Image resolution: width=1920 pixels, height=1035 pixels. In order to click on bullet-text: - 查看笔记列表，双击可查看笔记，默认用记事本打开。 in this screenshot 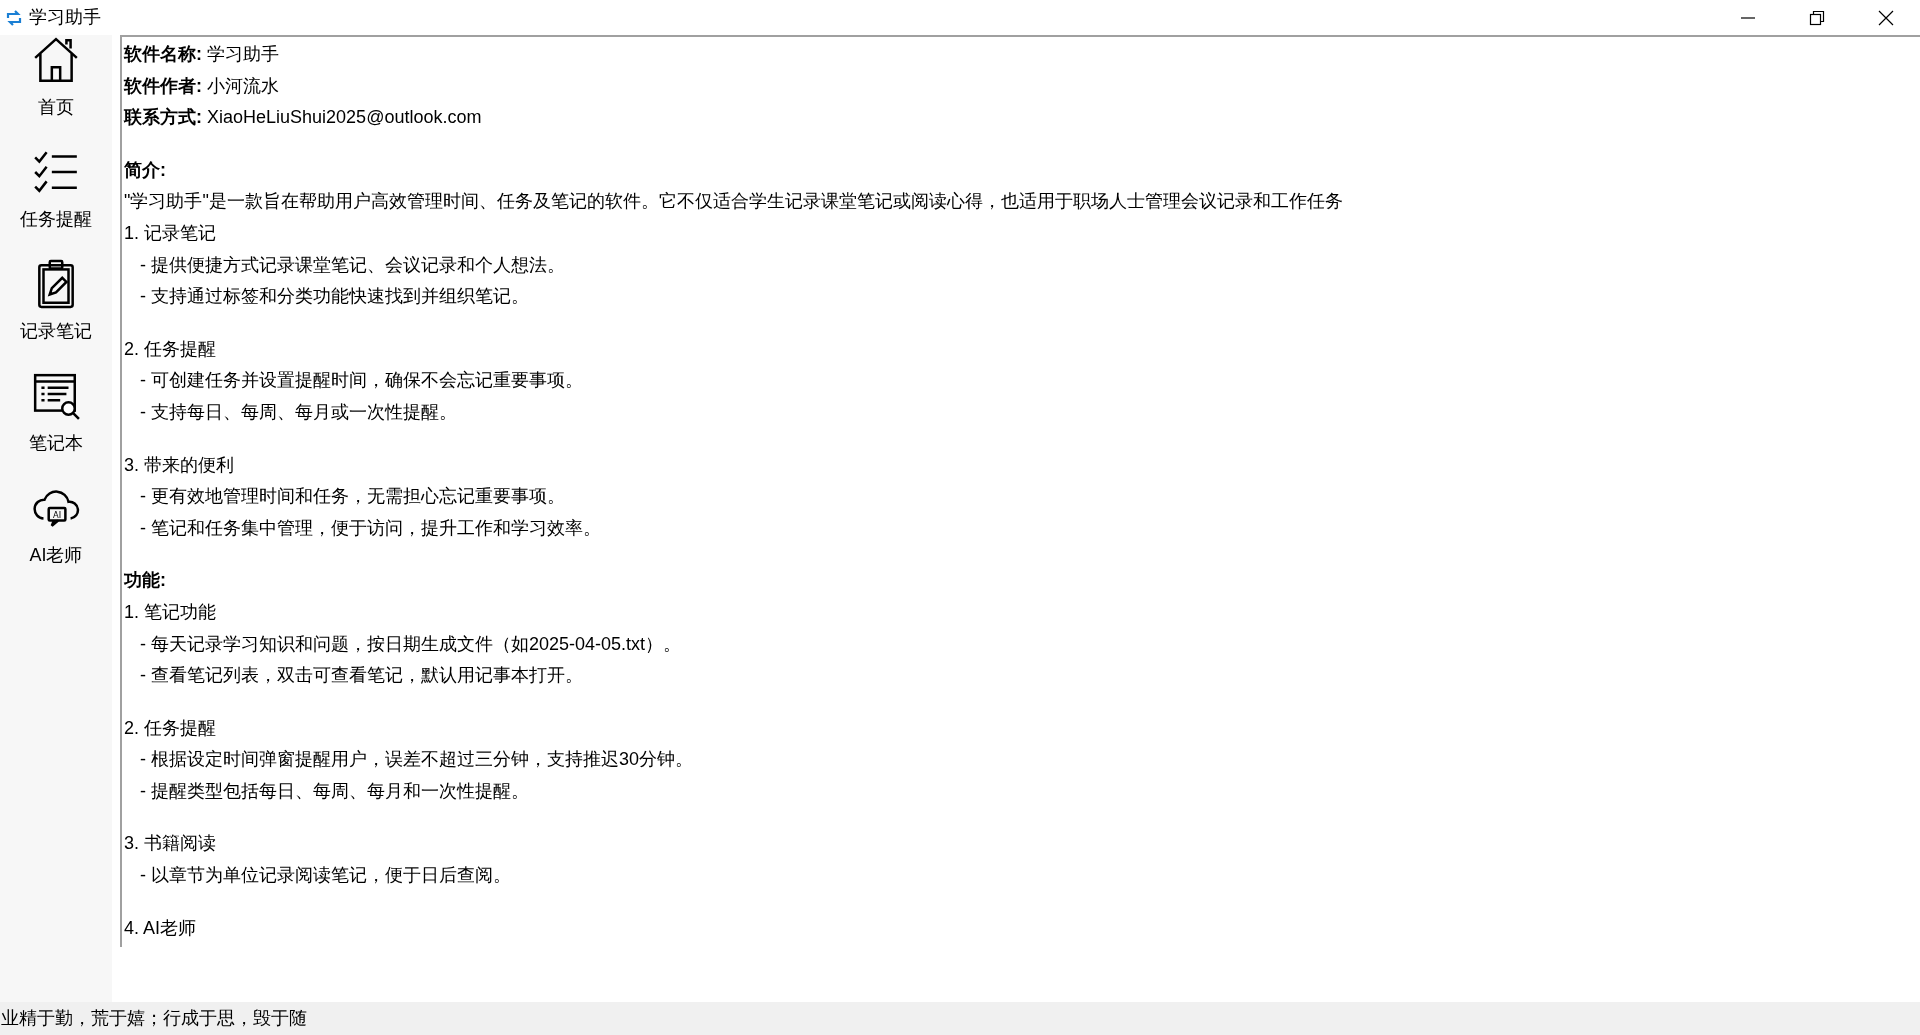, I will do `click(361, 675)`.